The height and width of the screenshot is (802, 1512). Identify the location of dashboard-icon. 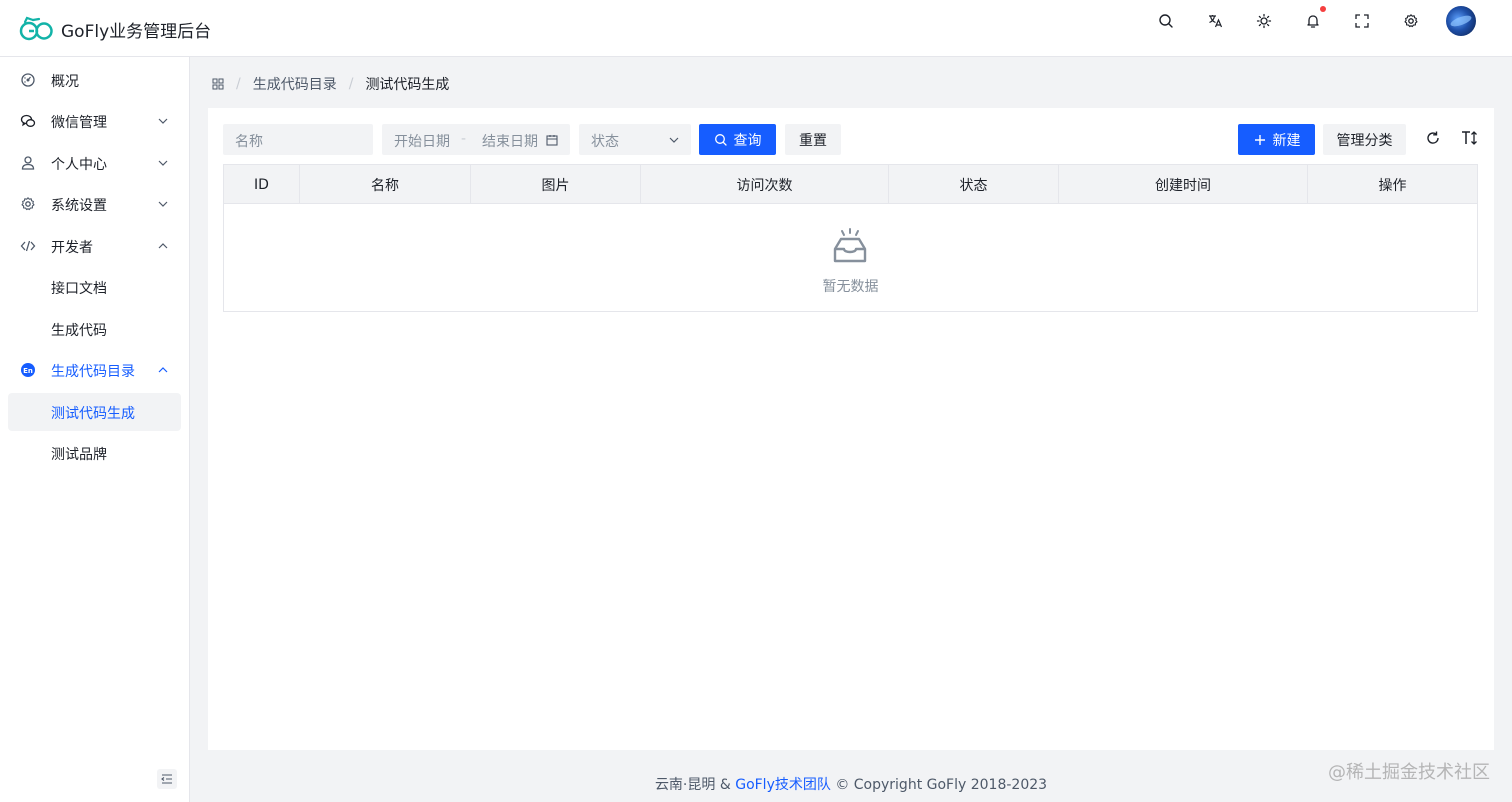
(28, 80).